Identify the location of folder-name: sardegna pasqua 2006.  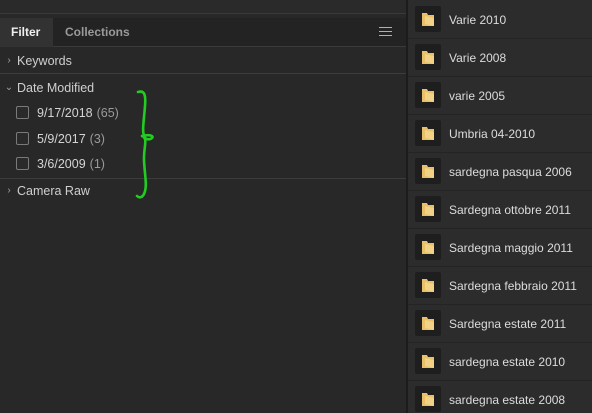
(510, 172).